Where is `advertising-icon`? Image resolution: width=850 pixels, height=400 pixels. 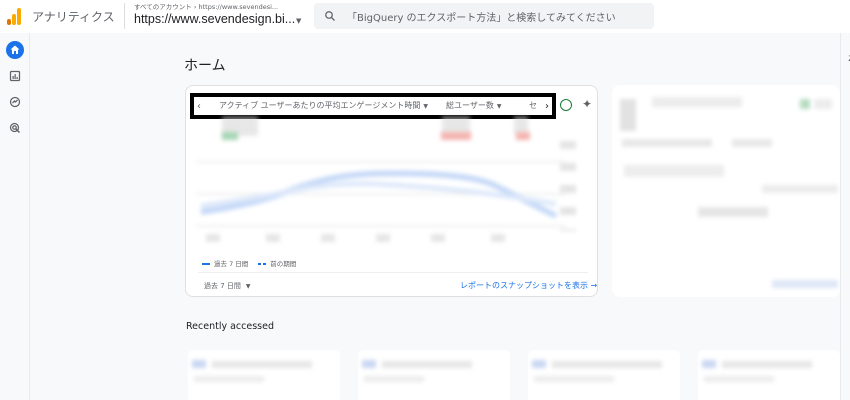 advertising-icon is located at coordinates (15, 128).